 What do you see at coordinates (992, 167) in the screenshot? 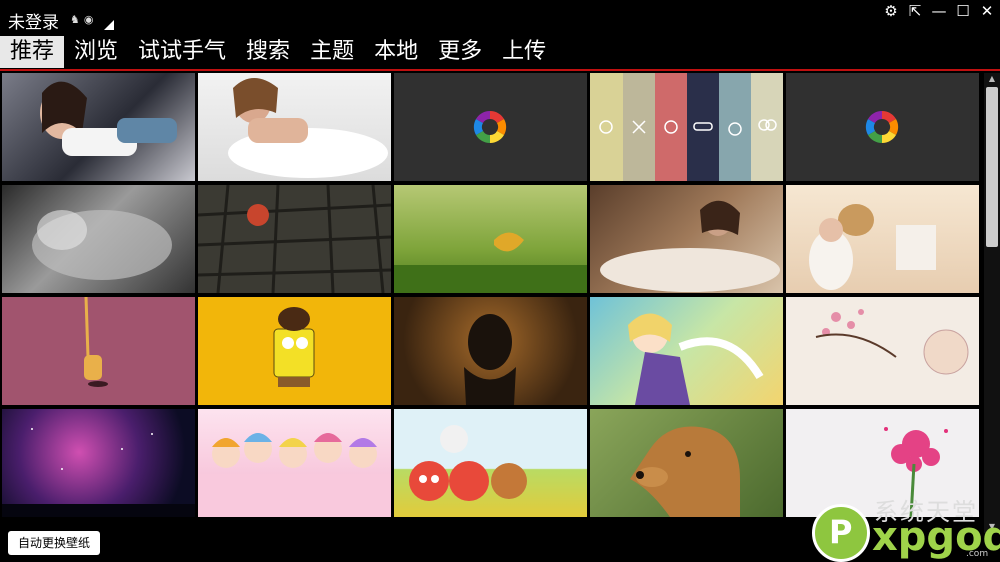
I see `scrollbar-thumb` at bounding box center [992, 167].